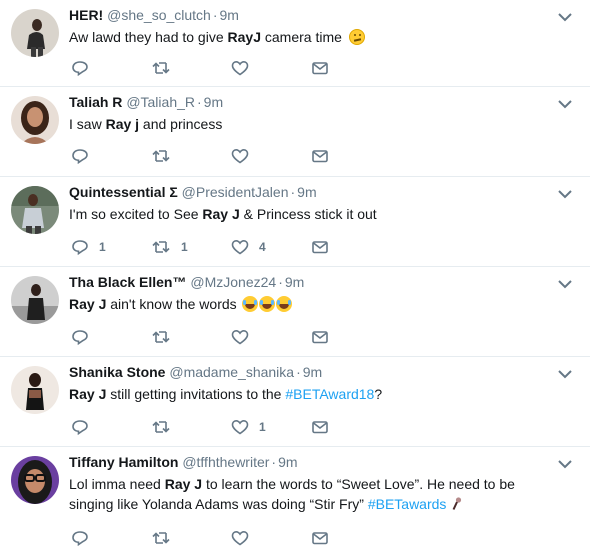 This screenshot has width=590, height=554. I want to click on tweet-actions: 1 1 4, so click(231, 247).